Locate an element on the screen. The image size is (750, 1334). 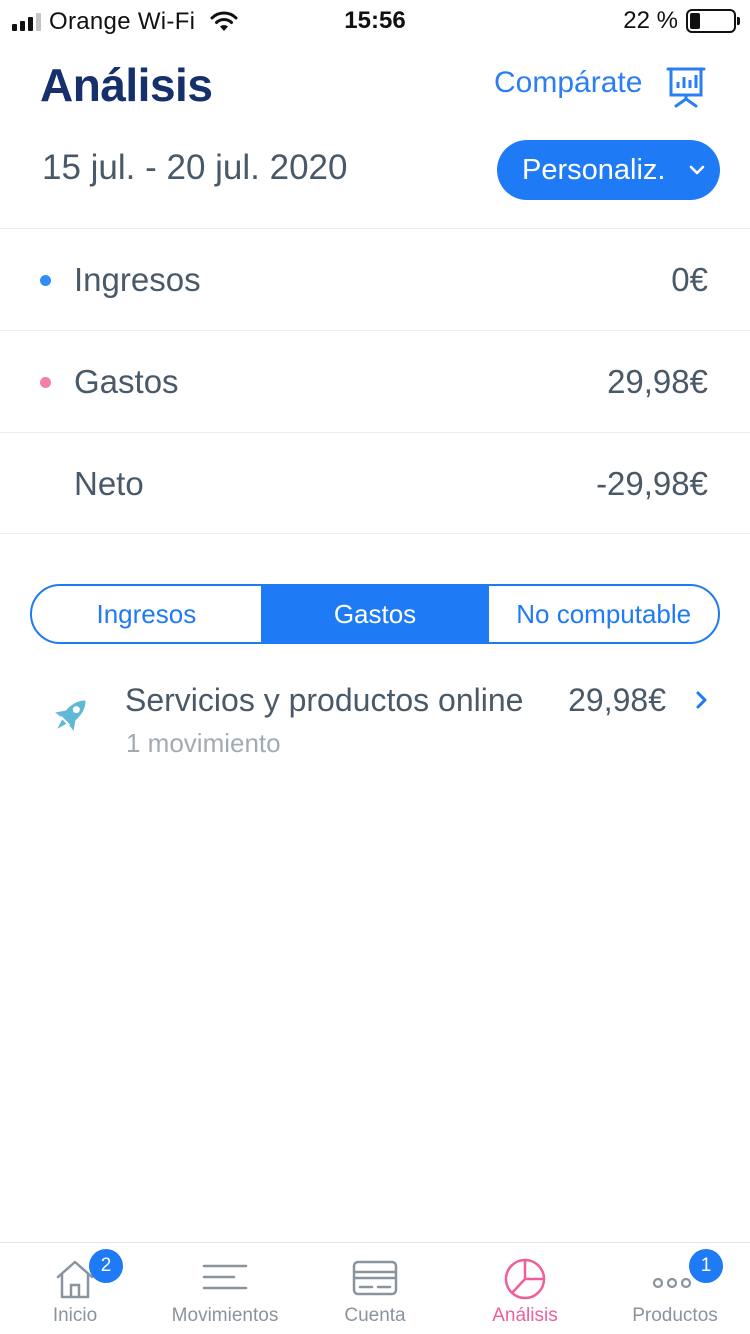
segment-ingresos: Ingresos is located at coordinates (146, 614).